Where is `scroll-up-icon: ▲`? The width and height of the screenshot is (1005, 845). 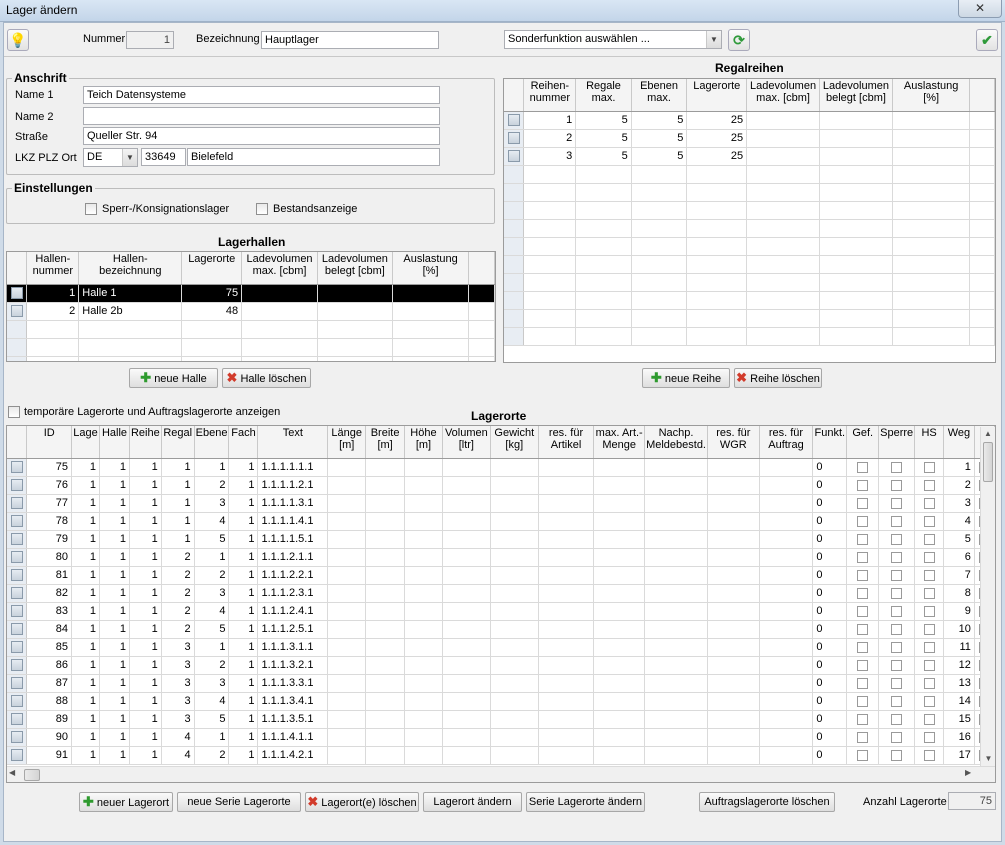
scroll-up-icon: ▲ is located at coordinates (988, 434).